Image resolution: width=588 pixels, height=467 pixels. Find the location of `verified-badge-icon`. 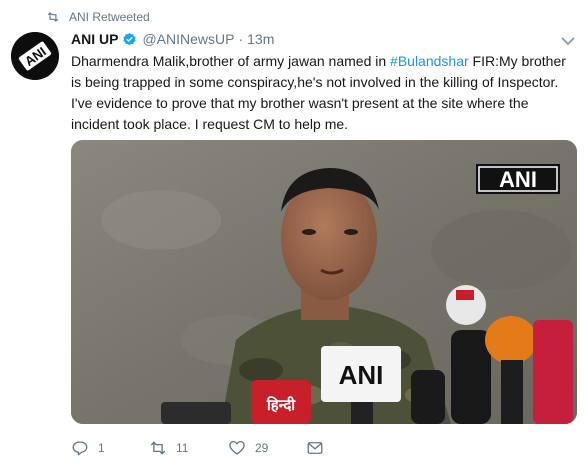

verified-badge-icon is located at coordinates (130, 38).